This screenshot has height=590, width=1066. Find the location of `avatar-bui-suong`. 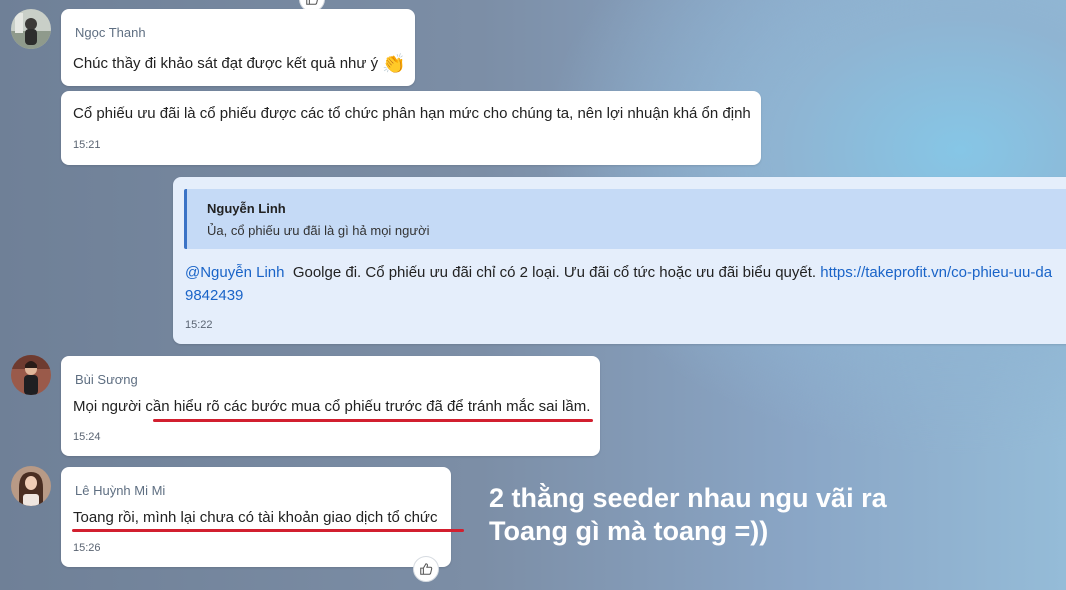

avatar-bui-suong is located at coordinates (31, 375).